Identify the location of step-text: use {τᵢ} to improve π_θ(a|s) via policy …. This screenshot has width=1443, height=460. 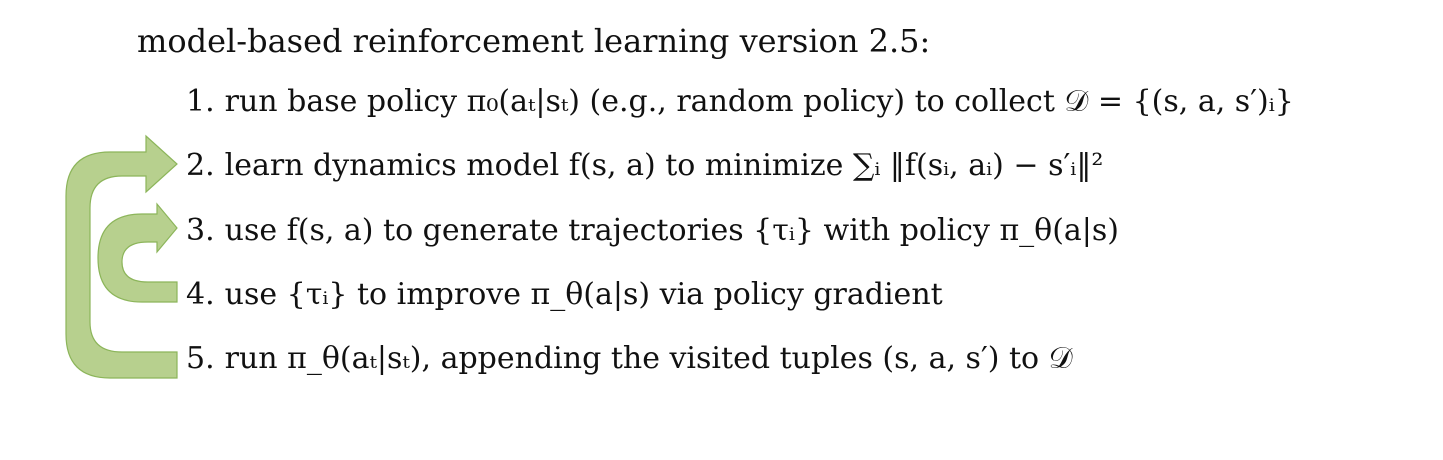
(583, 294).